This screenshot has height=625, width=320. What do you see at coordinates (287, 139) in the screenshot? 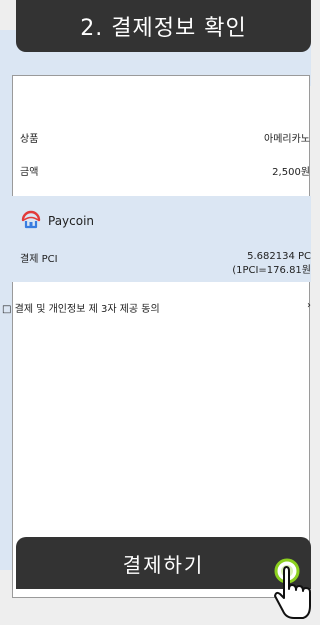
I see `product-value: 아메리카노` at bounding box center [287, 139].